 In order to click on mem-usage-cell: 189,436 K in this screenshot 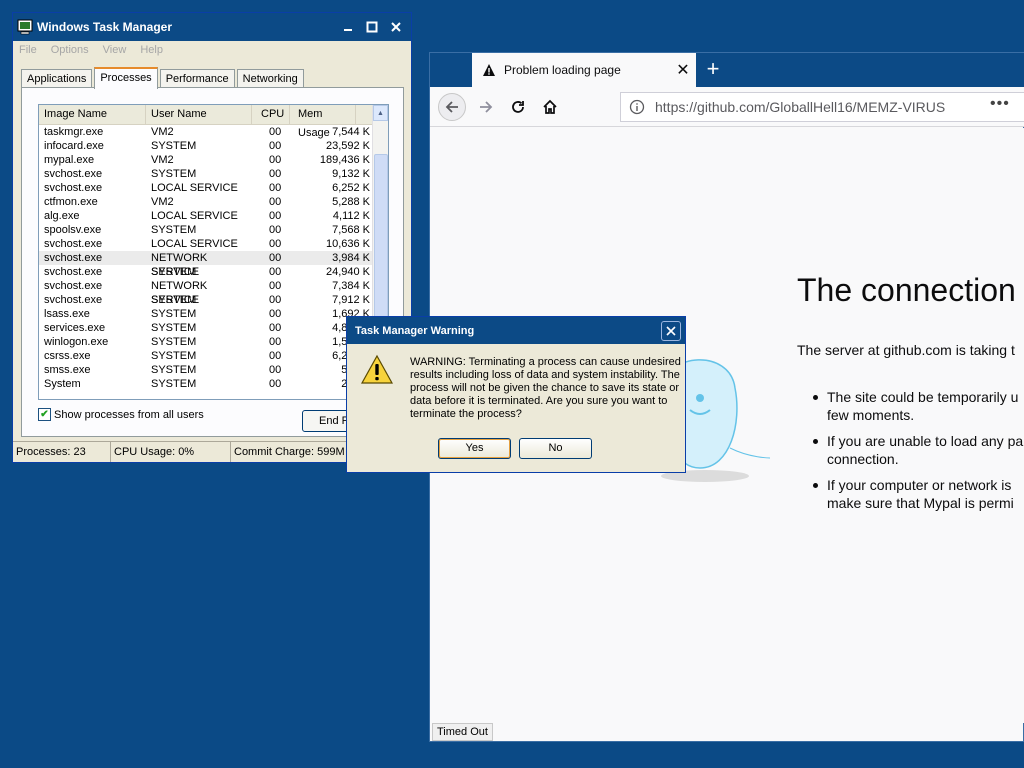, I will do `click(344, 160)`.